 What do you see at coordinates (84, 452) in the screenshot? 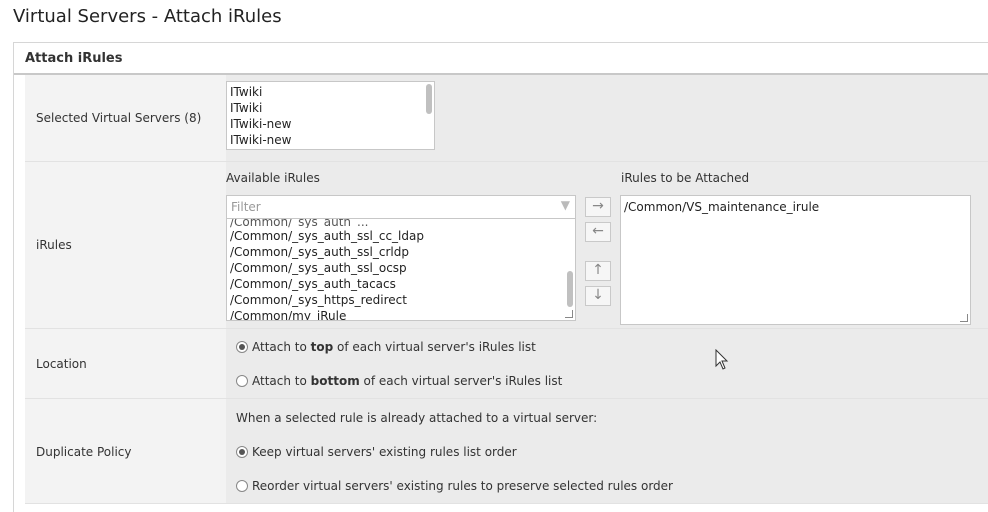
I see `duplicate-policy-label: Duplicate Policy` at bounding box center [84, 452].